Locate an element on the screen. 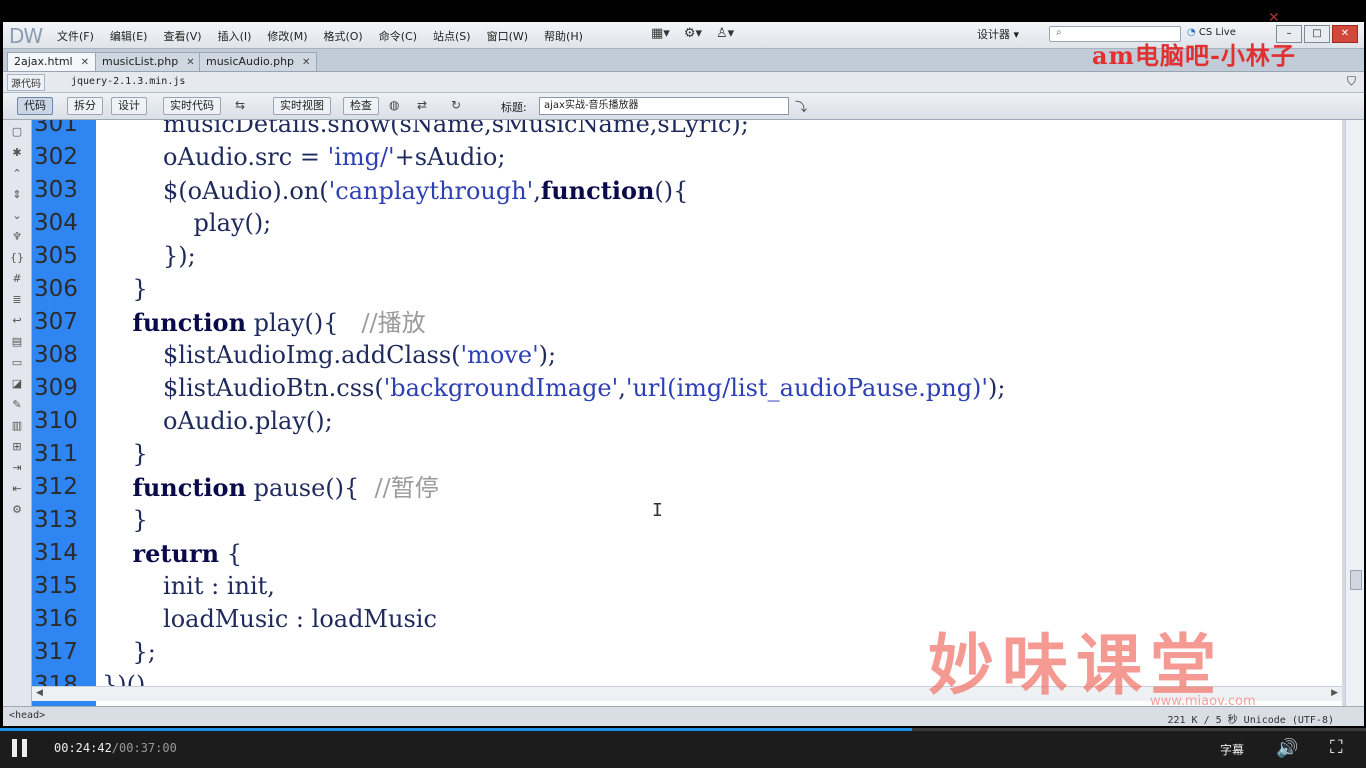  code-line: 315 init : init, is located at coordinates (687, 586).